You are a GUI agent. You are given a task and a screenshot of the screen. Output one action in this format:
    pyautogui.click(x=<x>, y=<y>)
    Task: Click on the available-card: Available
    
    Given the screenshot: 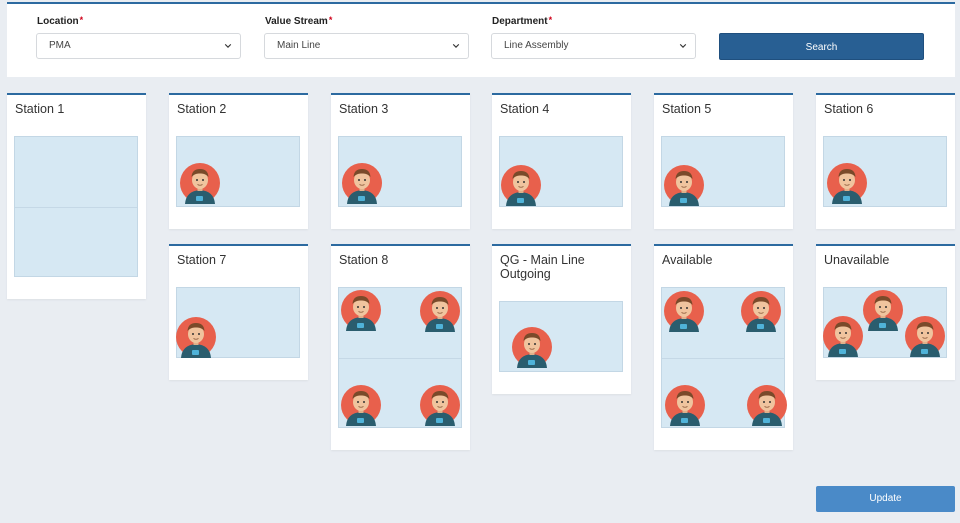 What is the action you would take?
    pyautogui.click(x=723, y=347)
    